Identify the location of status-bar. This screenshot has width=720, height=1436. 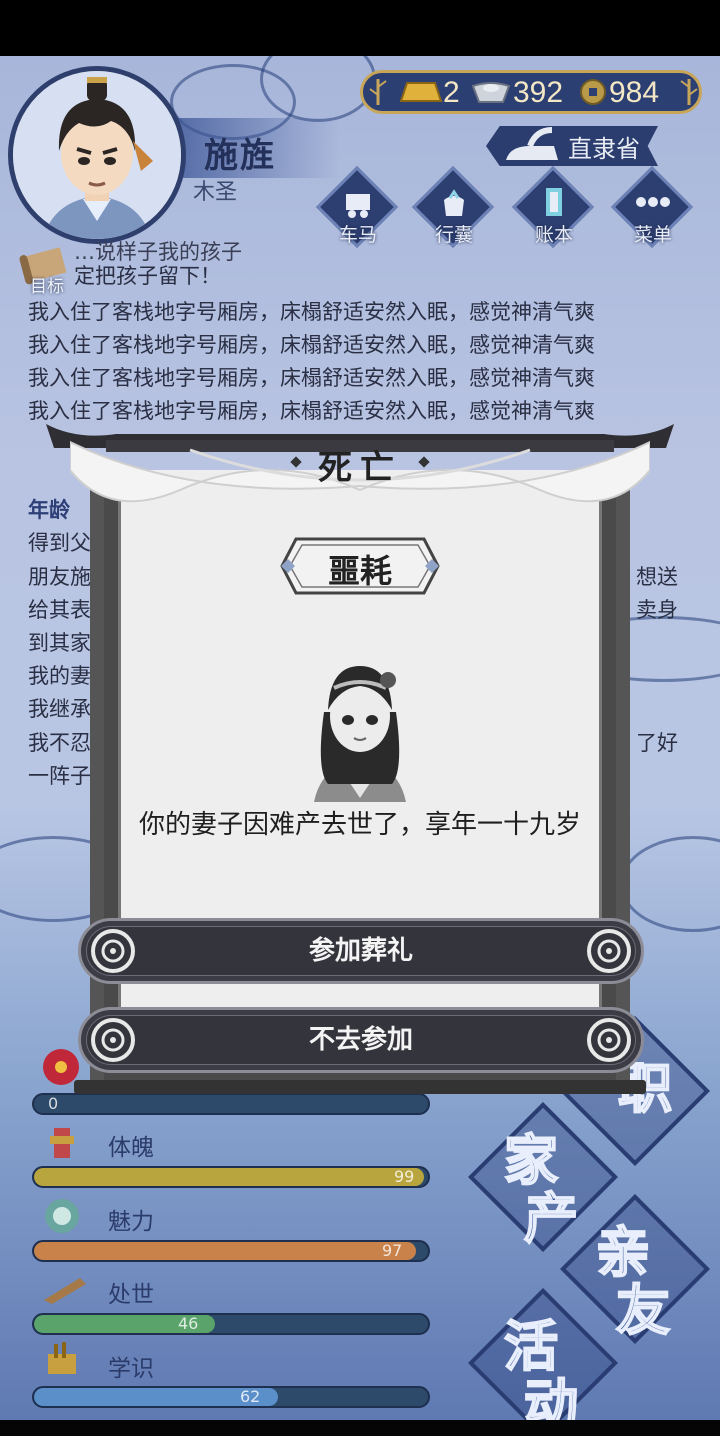
(360, 28).